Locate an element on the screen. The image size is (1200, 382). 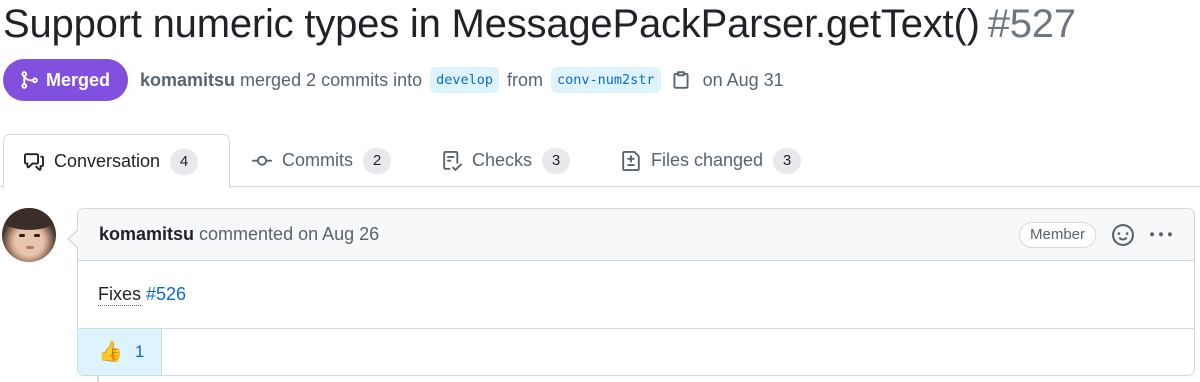
comment-header: komamitsu commented on Aug 26 Member is located at coordinates (636, 235).